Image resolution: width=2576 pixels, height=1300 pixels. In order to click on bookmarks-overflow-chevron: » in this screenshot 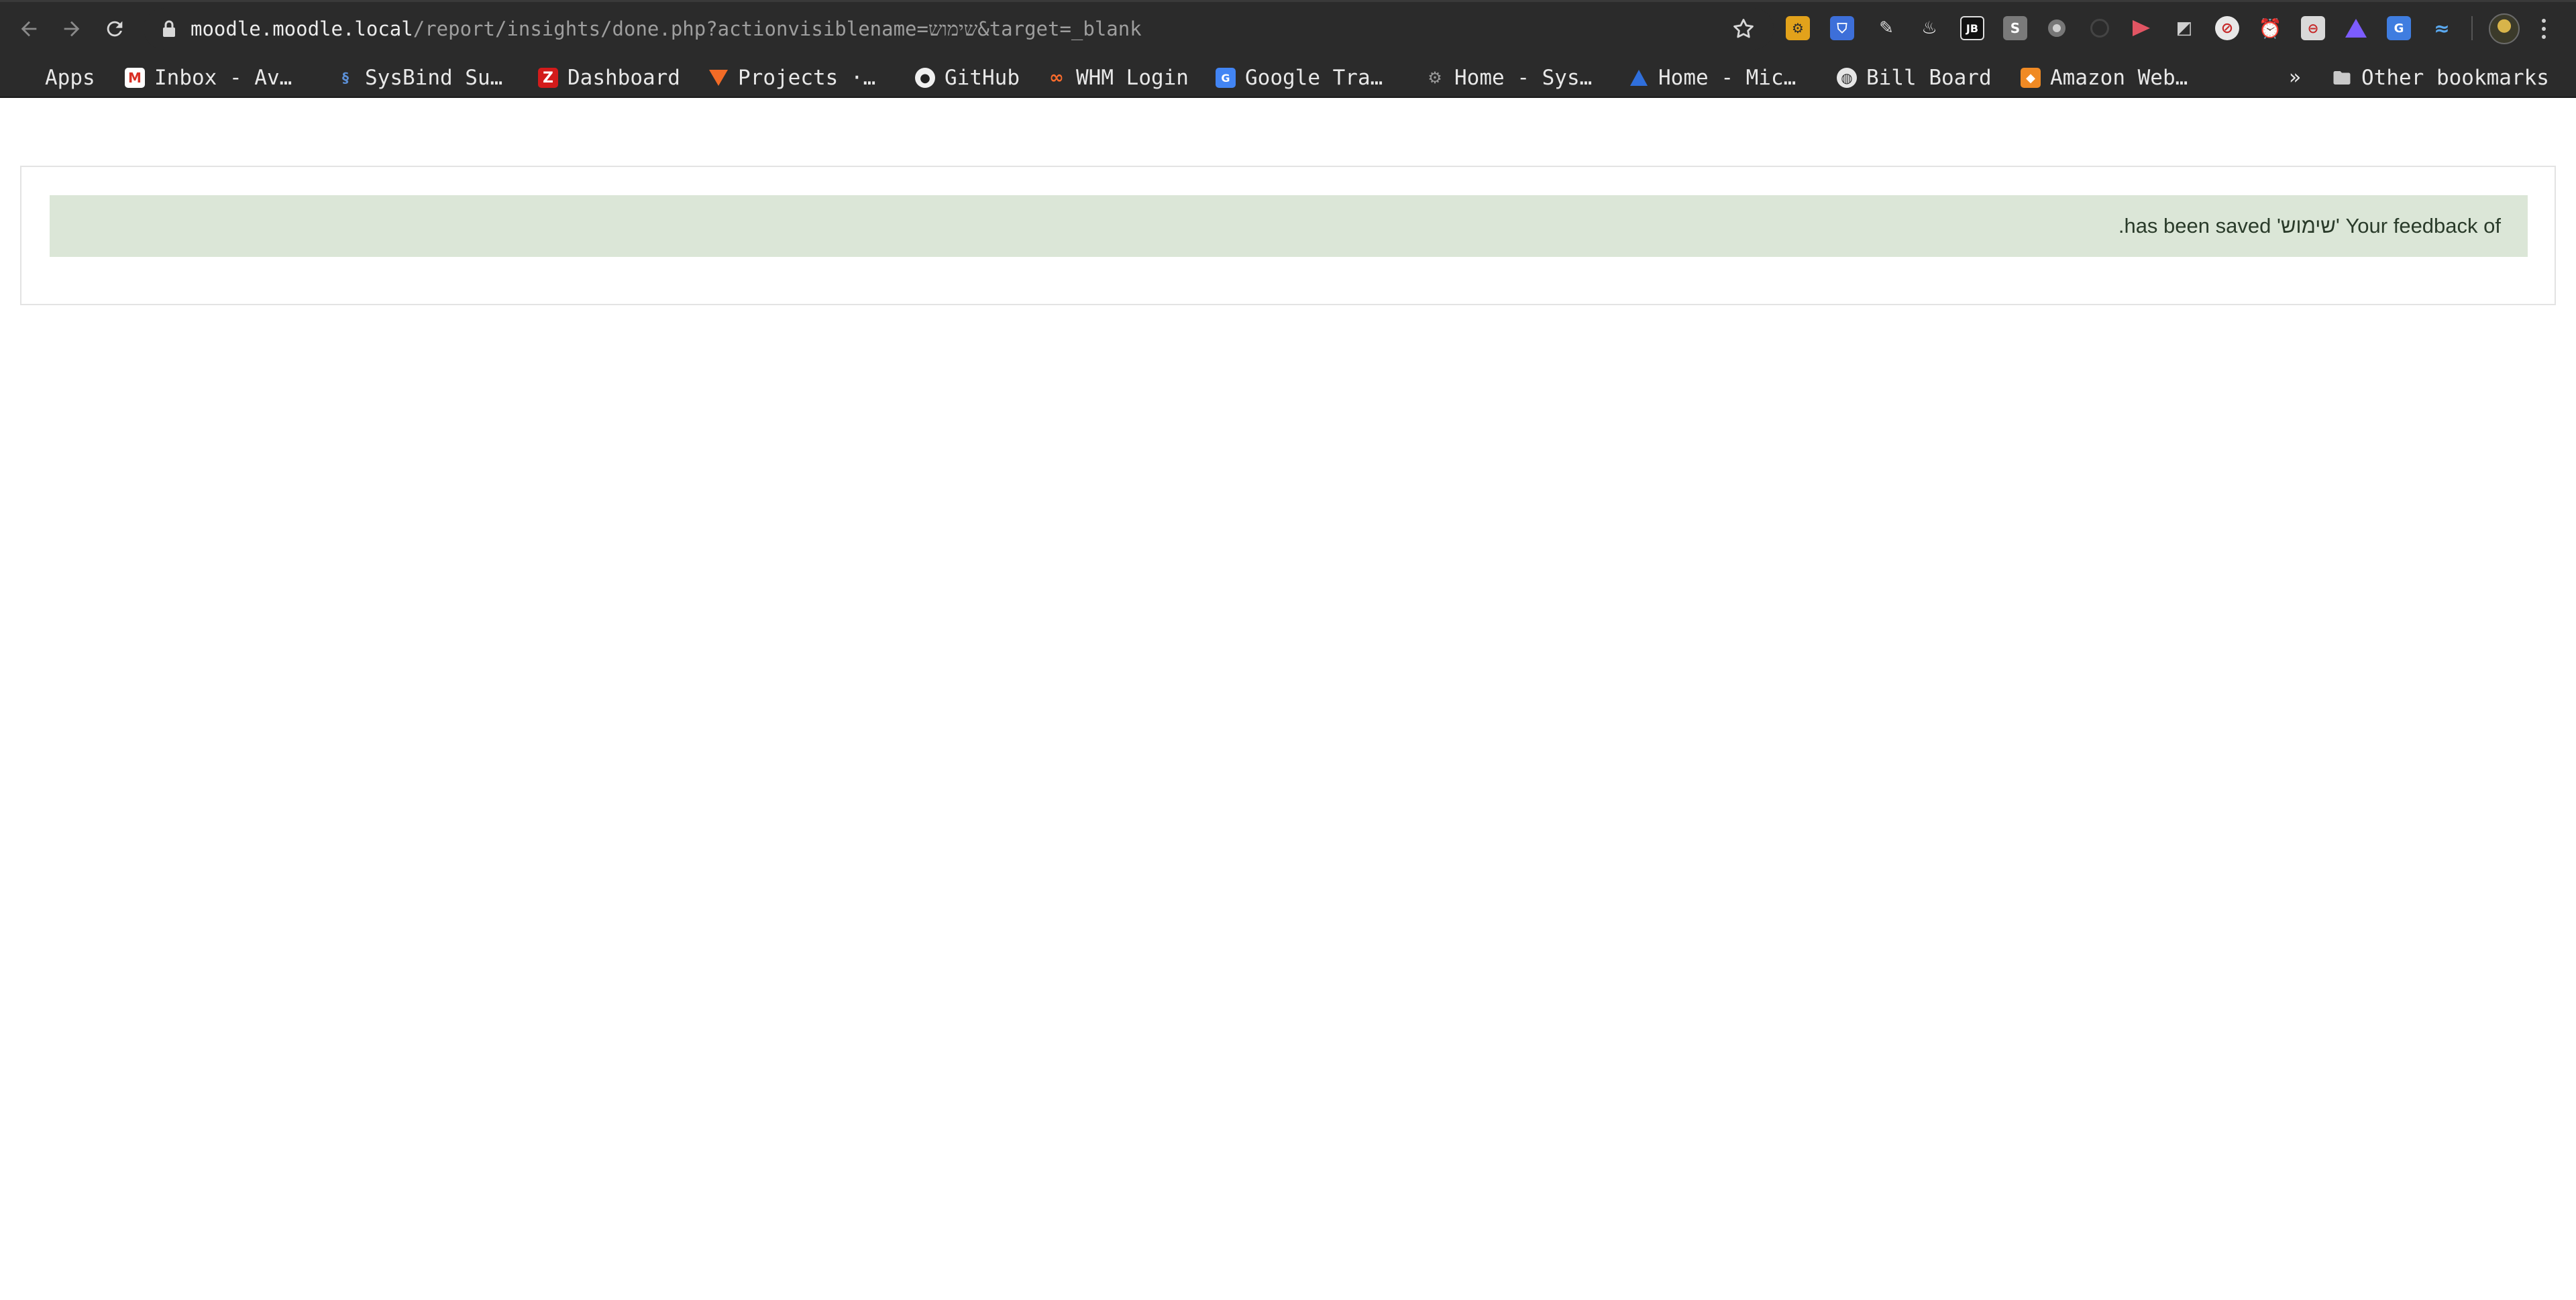, I will do `click(2295, 78)`.